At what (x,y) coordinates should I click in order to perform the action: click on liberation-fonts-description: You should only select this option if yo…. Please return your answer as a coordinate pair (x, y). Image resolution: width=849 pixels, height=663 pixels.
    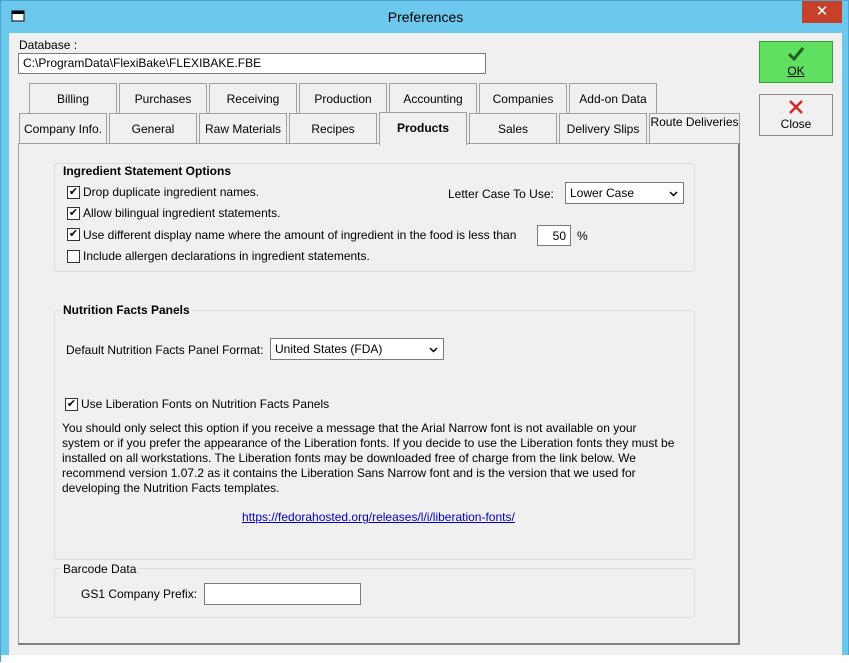
    Looking at the image, I should click on (377, 458).